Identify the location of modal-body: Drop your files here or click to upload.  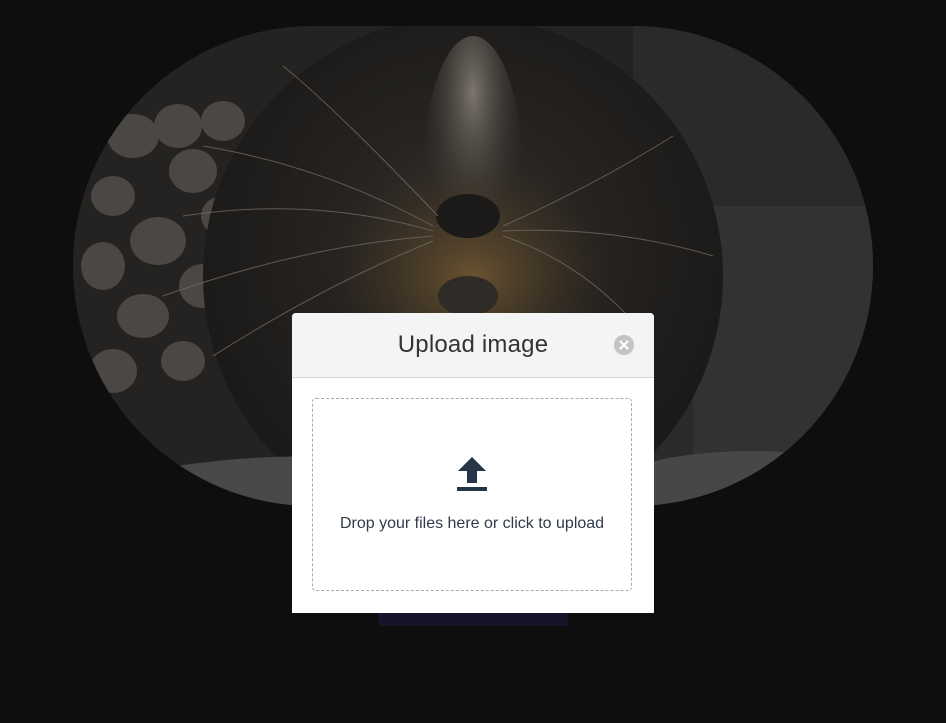
(473, 494).